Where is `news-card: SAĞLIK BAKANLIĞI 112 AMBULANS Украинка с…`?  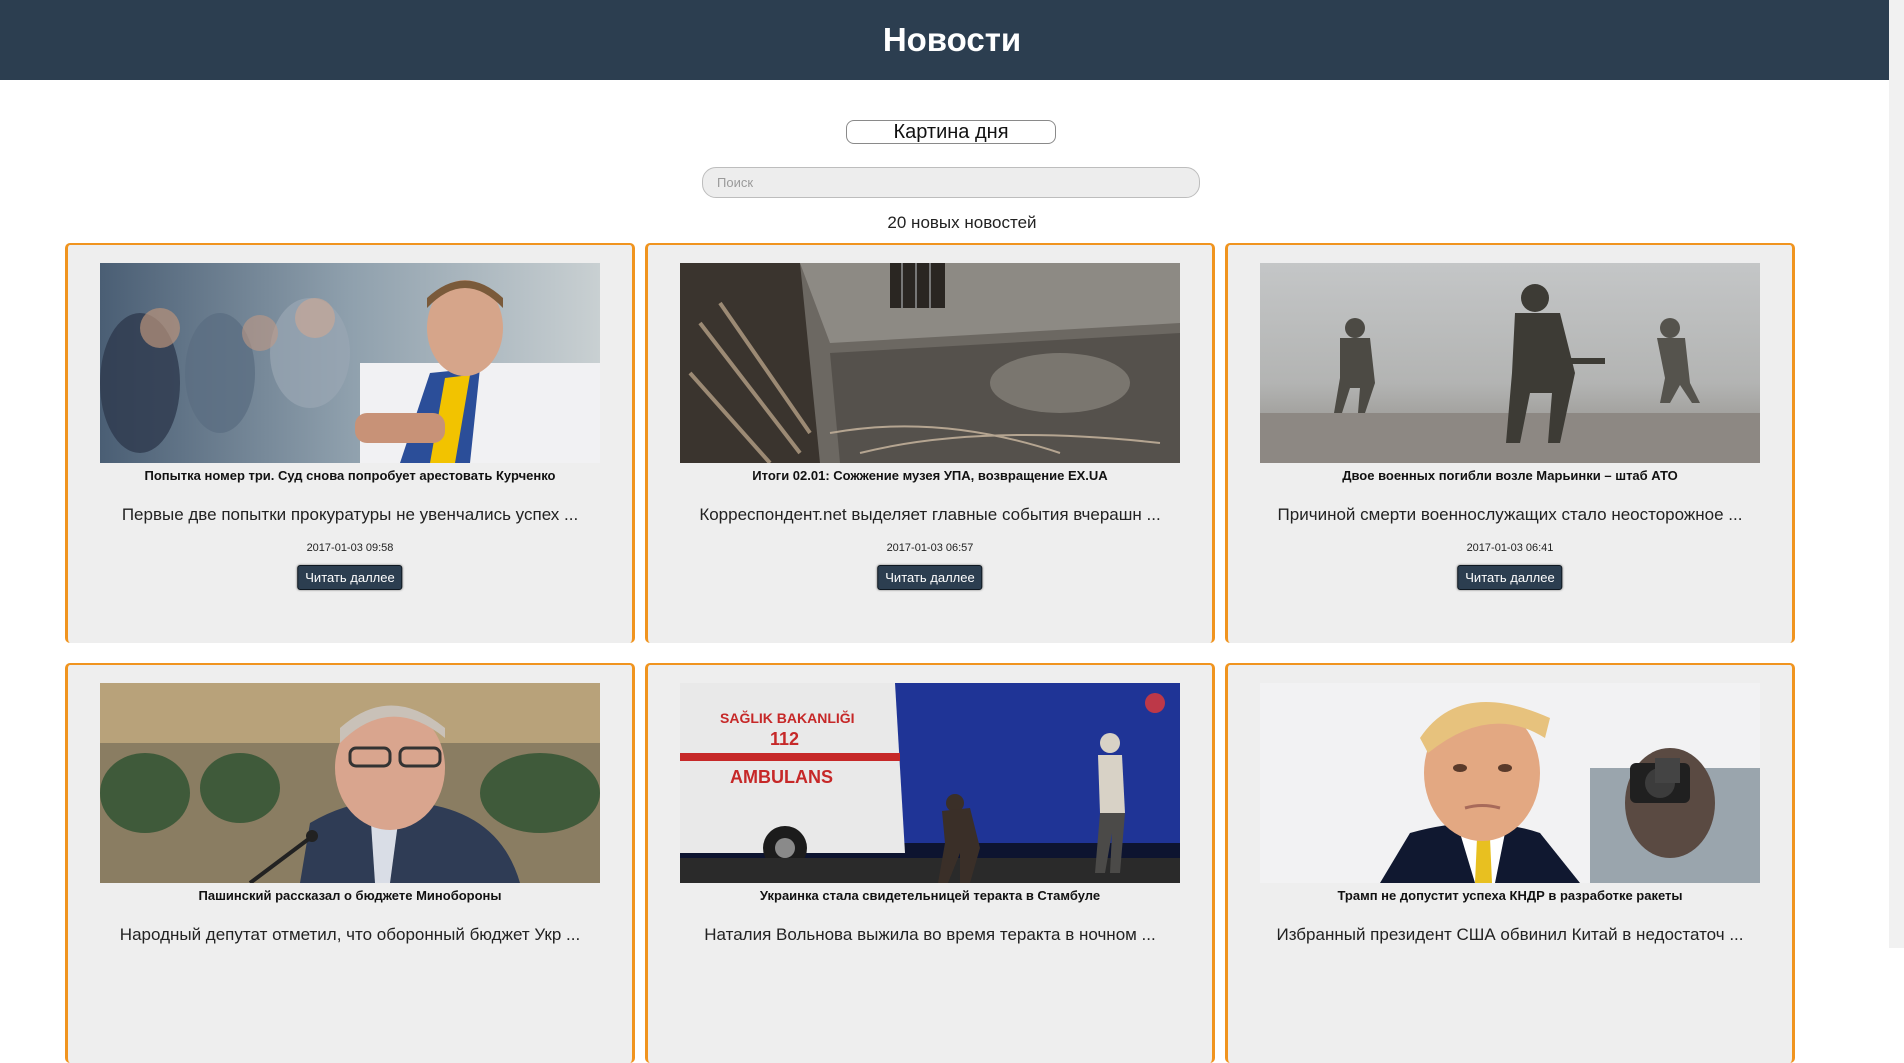 news-card: SAĞLIK BAKANLIĞI 112 AMBULANS Украинка с… is located at coordinates (930, 863).